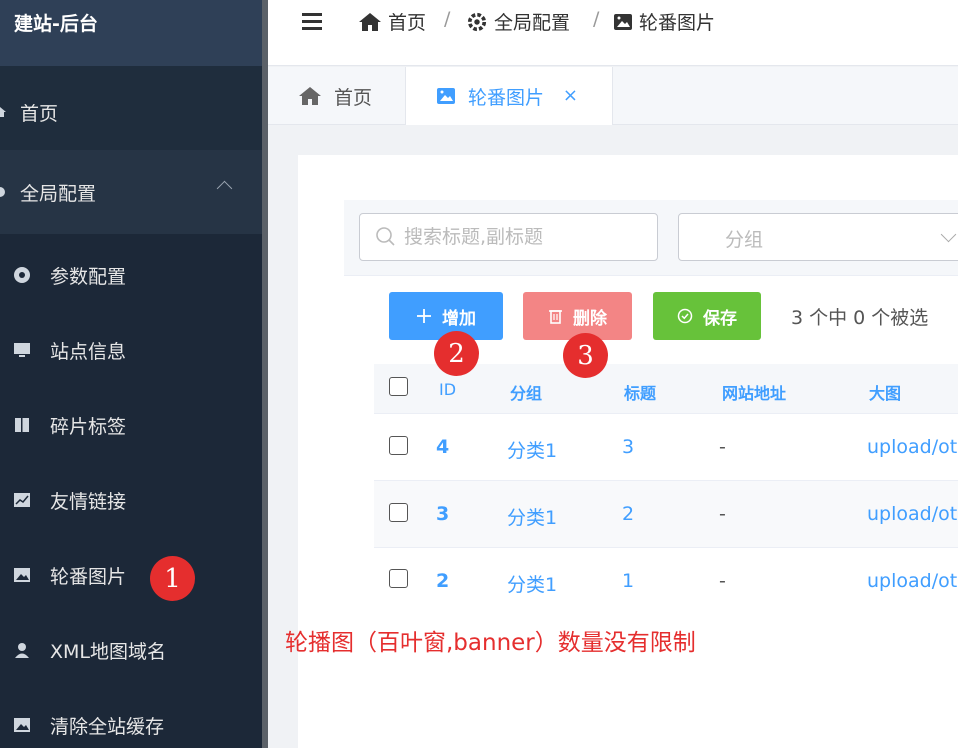 The image size is (958, 748). I want to click on column-header-title: 标题, so click(640, 392).